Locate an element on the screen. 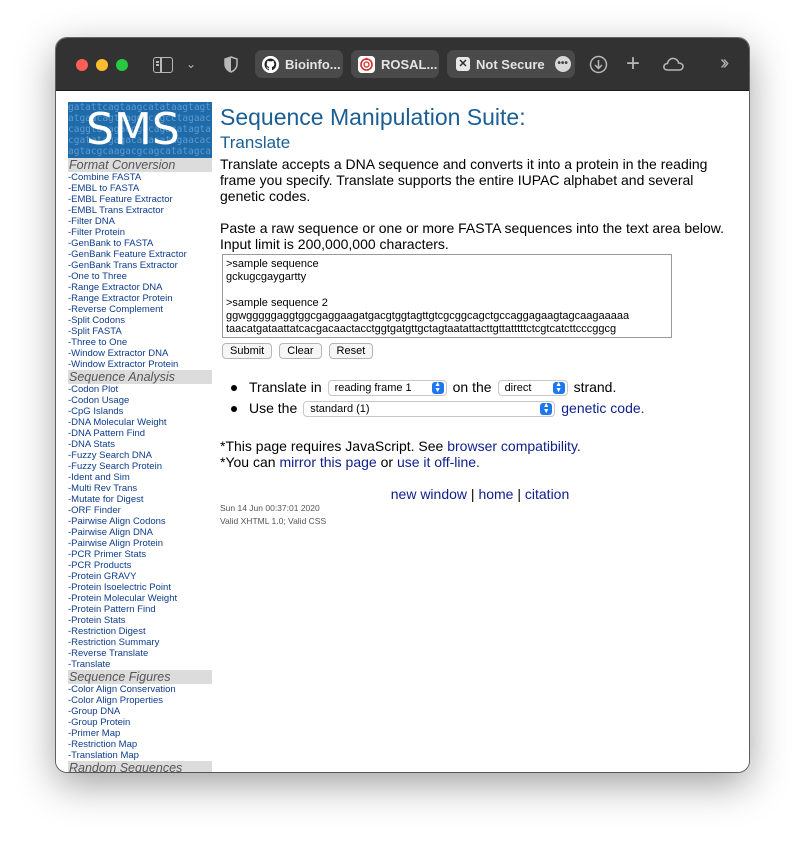 The image size is (805, 847). tab-not-secure: ✕ Not Secure ••• is located at coordinates (511, 64).